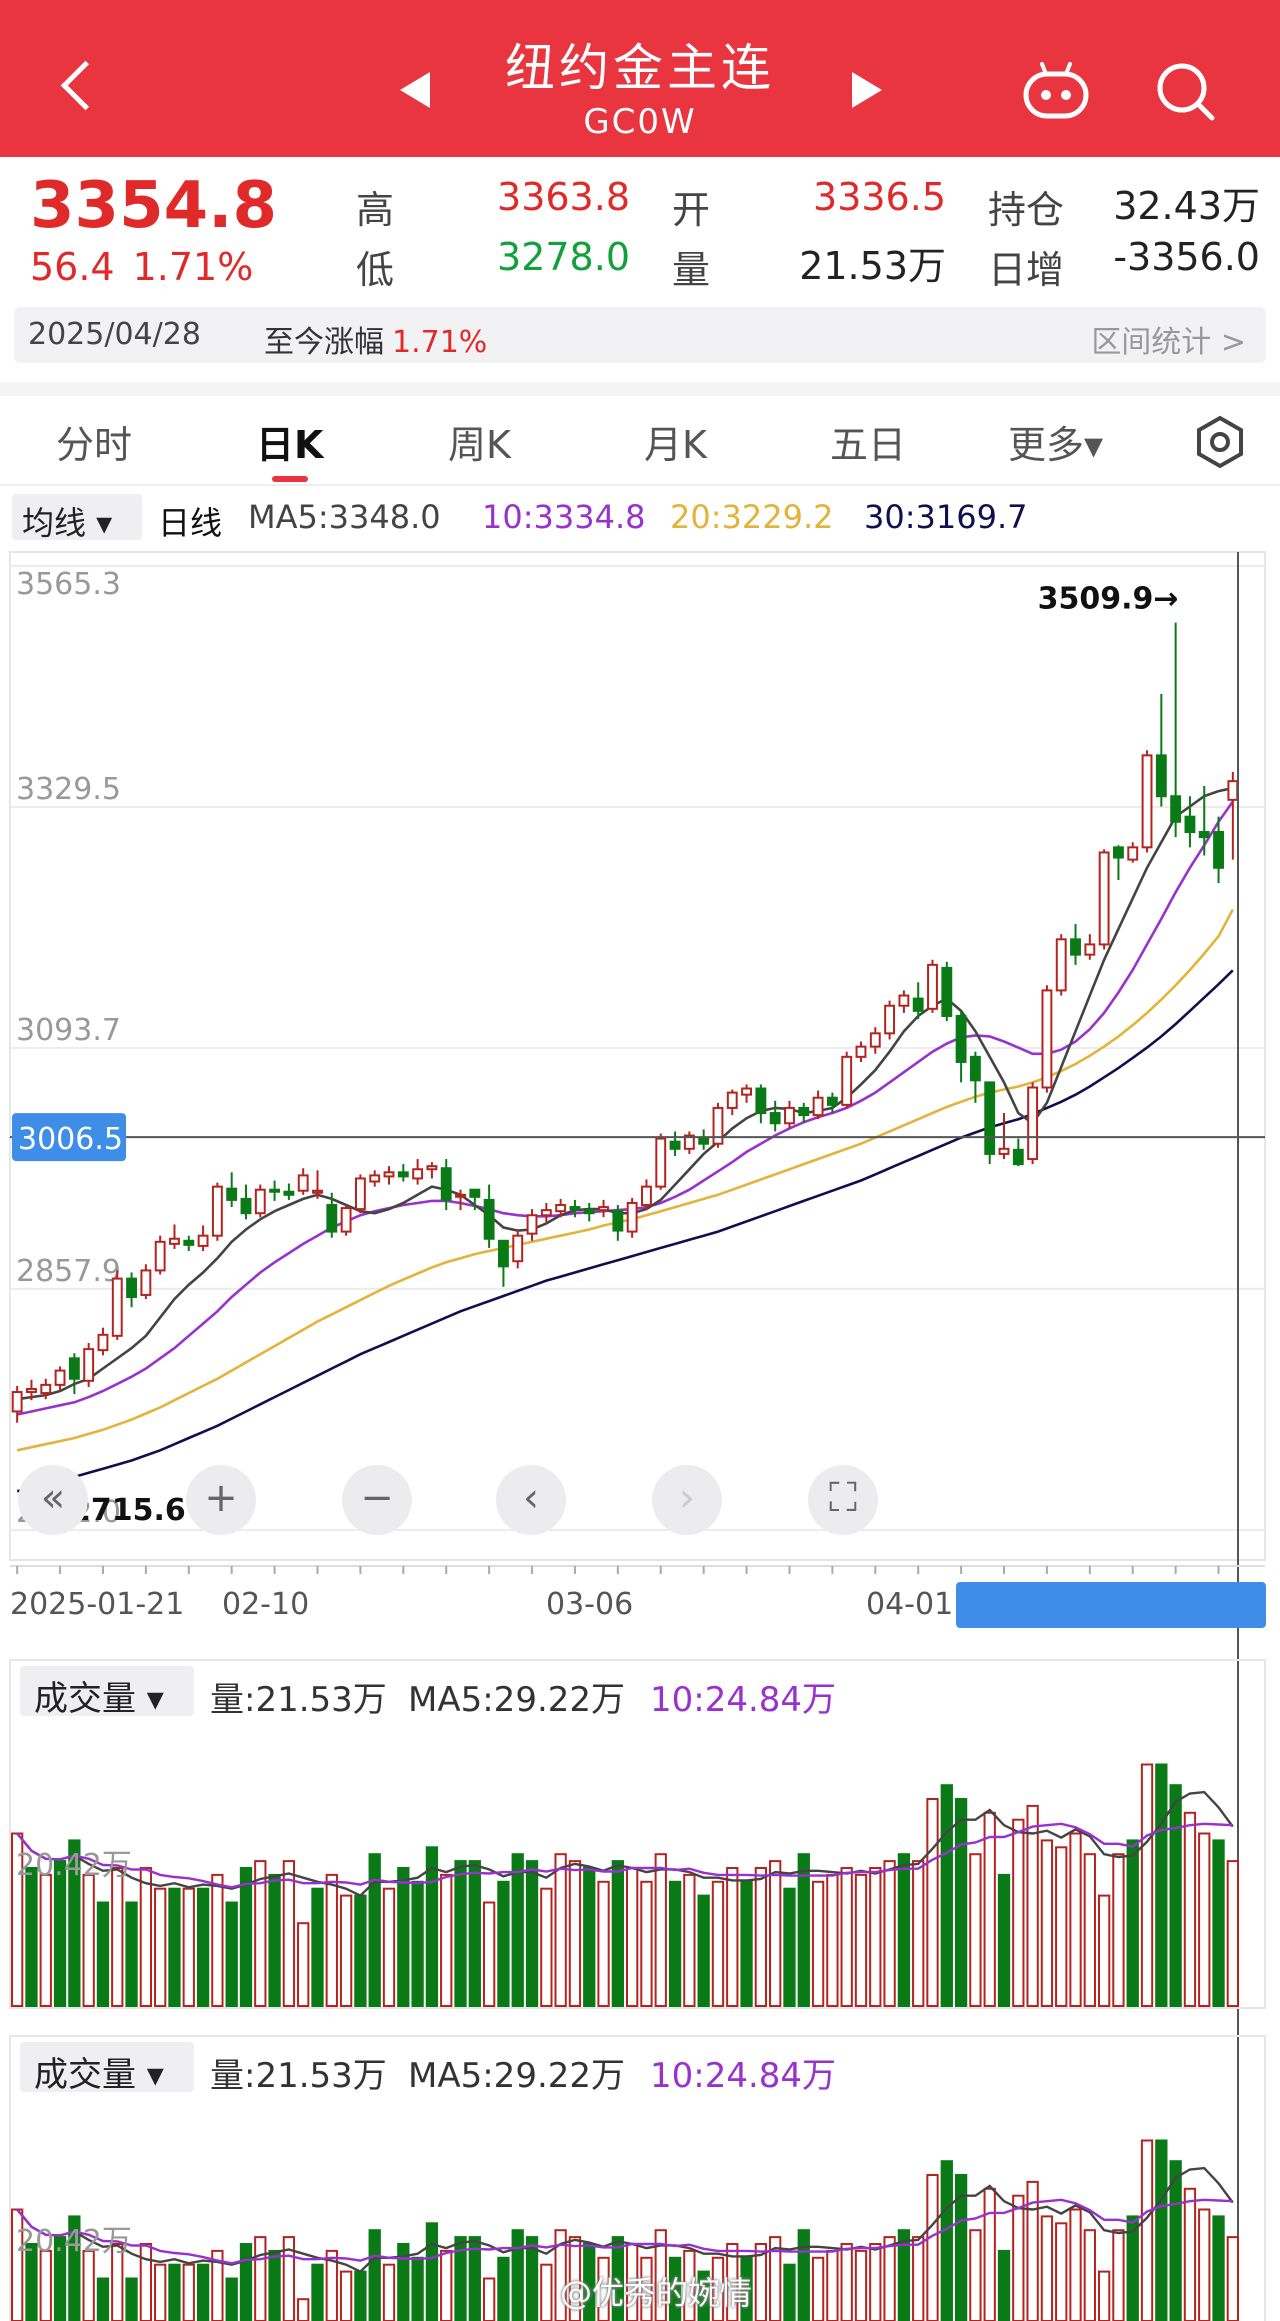 This screenshot has height=2321, width=1280. Describe the element at coordinates (879, 197) in the screenshot. I see `open-value: 3336.5` at that location.